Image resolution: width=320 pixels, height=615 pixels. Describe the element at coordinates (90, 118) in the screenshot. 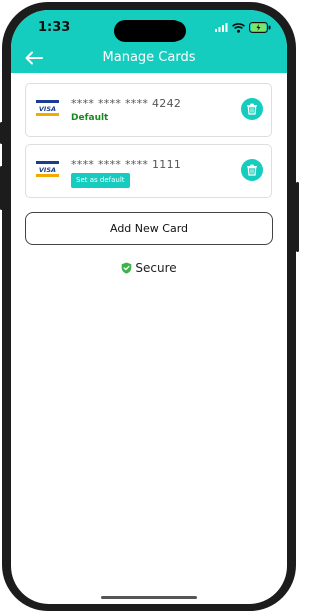

I see `default-badge: Default` at that location.